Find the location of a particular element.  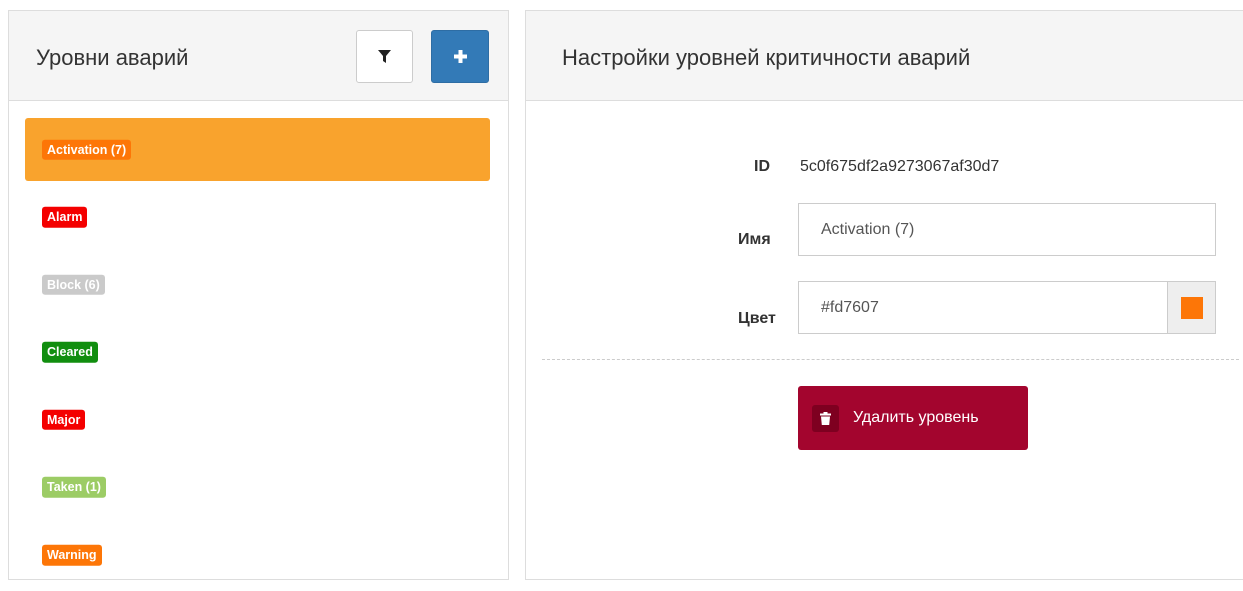

level-settings-title: Настройки уровней критичности аварий is located at coordinates (766, 57).